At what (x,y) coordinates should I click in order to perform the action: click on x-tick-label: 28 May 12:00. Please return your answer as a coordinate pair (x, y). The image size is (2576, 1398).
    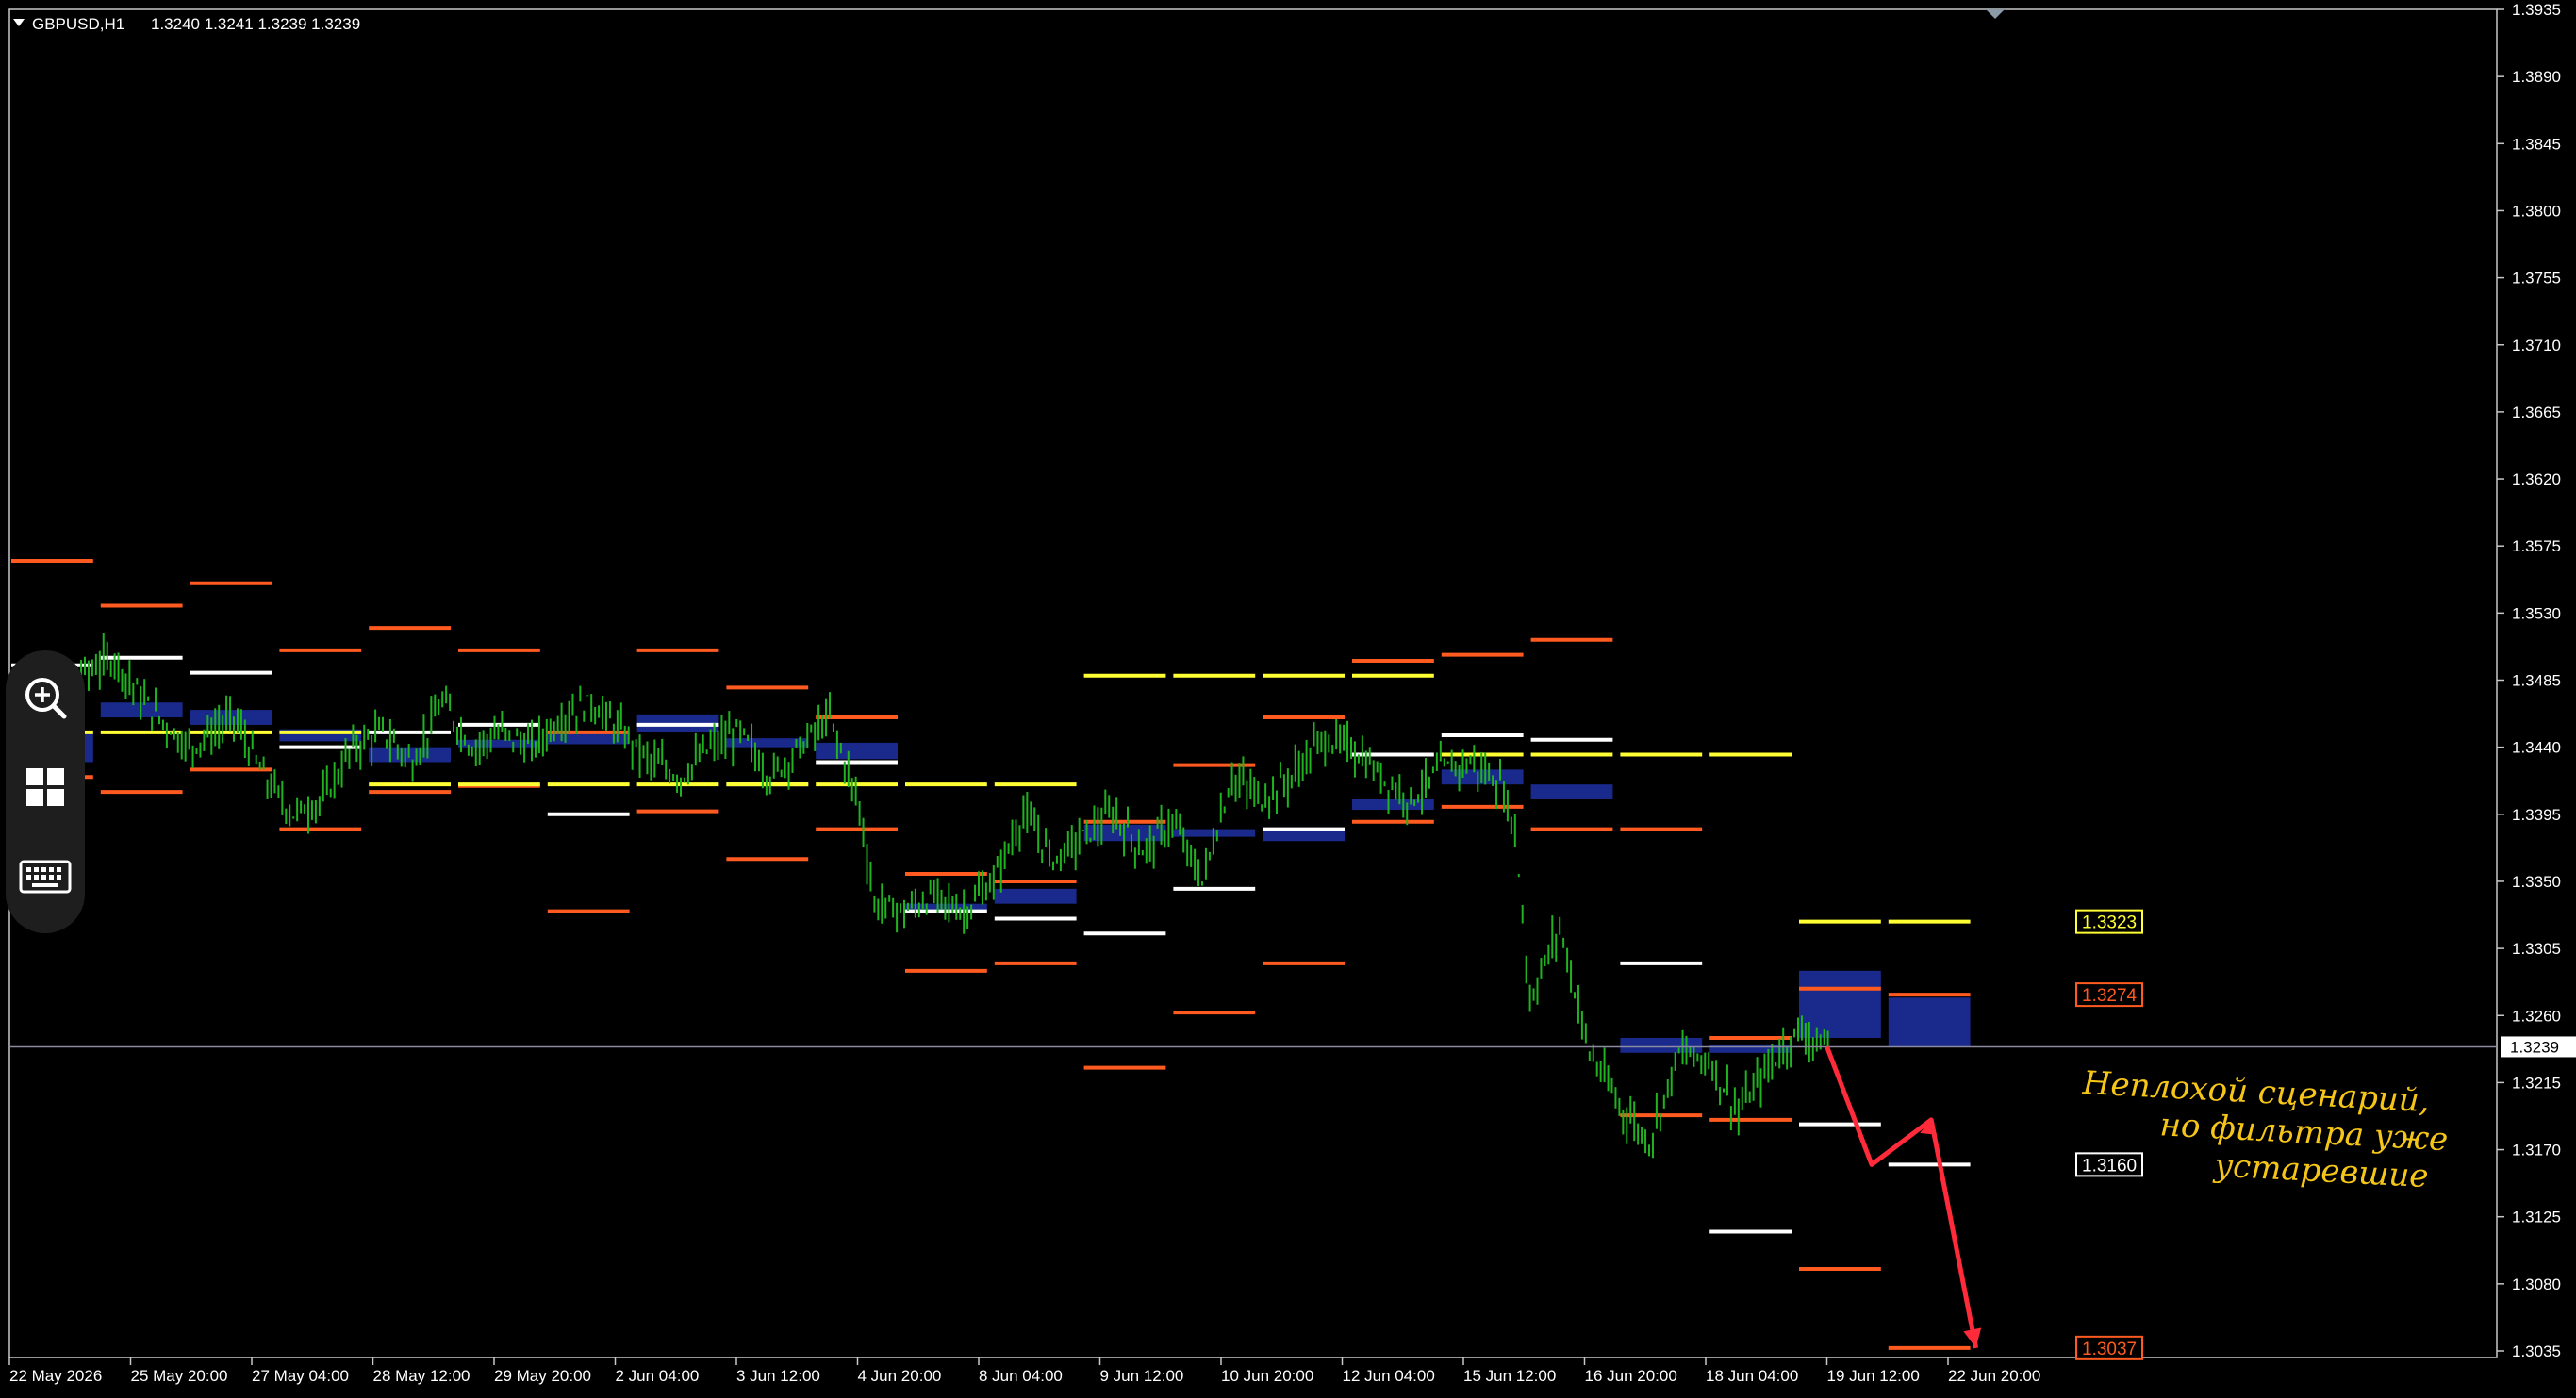
    Looking at the image, I should click on (422, 1376).